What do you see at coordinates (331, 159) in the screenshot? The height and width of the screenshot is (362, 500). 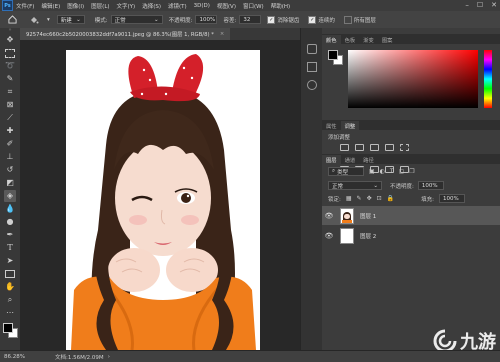 I see `tab-layers: 图层` at bounding box center [331, 159].